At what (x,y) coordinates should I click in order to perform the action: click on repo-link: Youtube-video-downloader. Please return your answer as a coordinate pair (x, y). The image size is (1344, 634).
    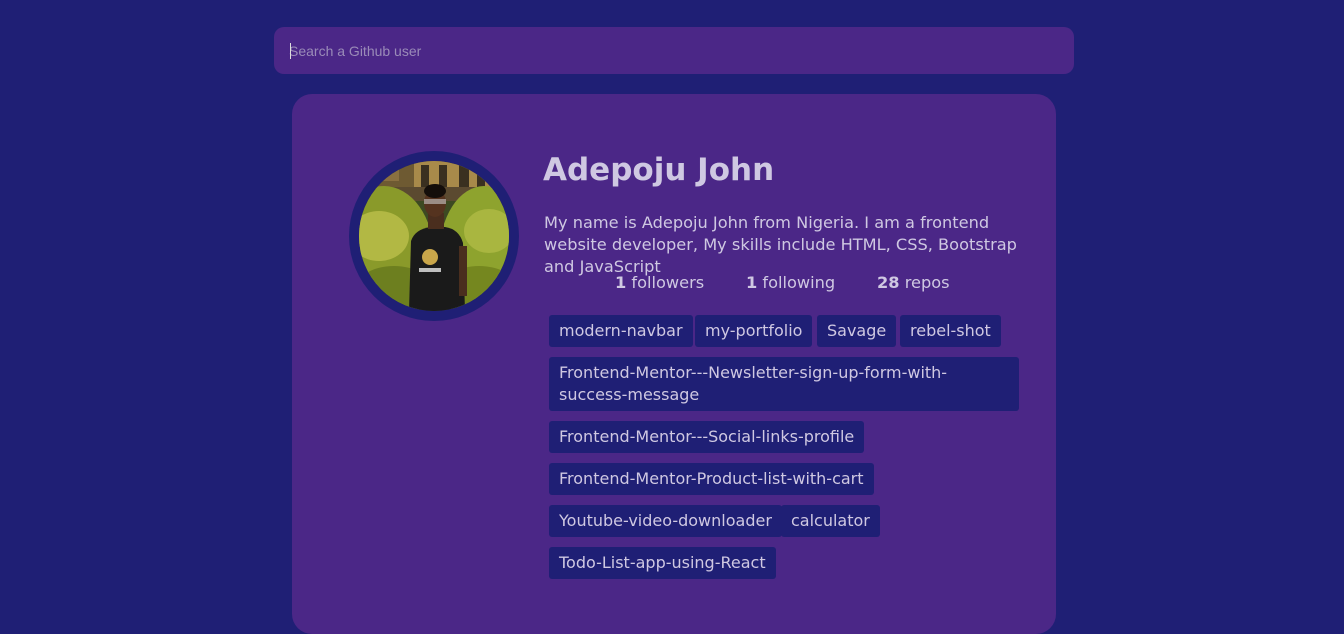
    Looking at the image, I should click on (665, 521).